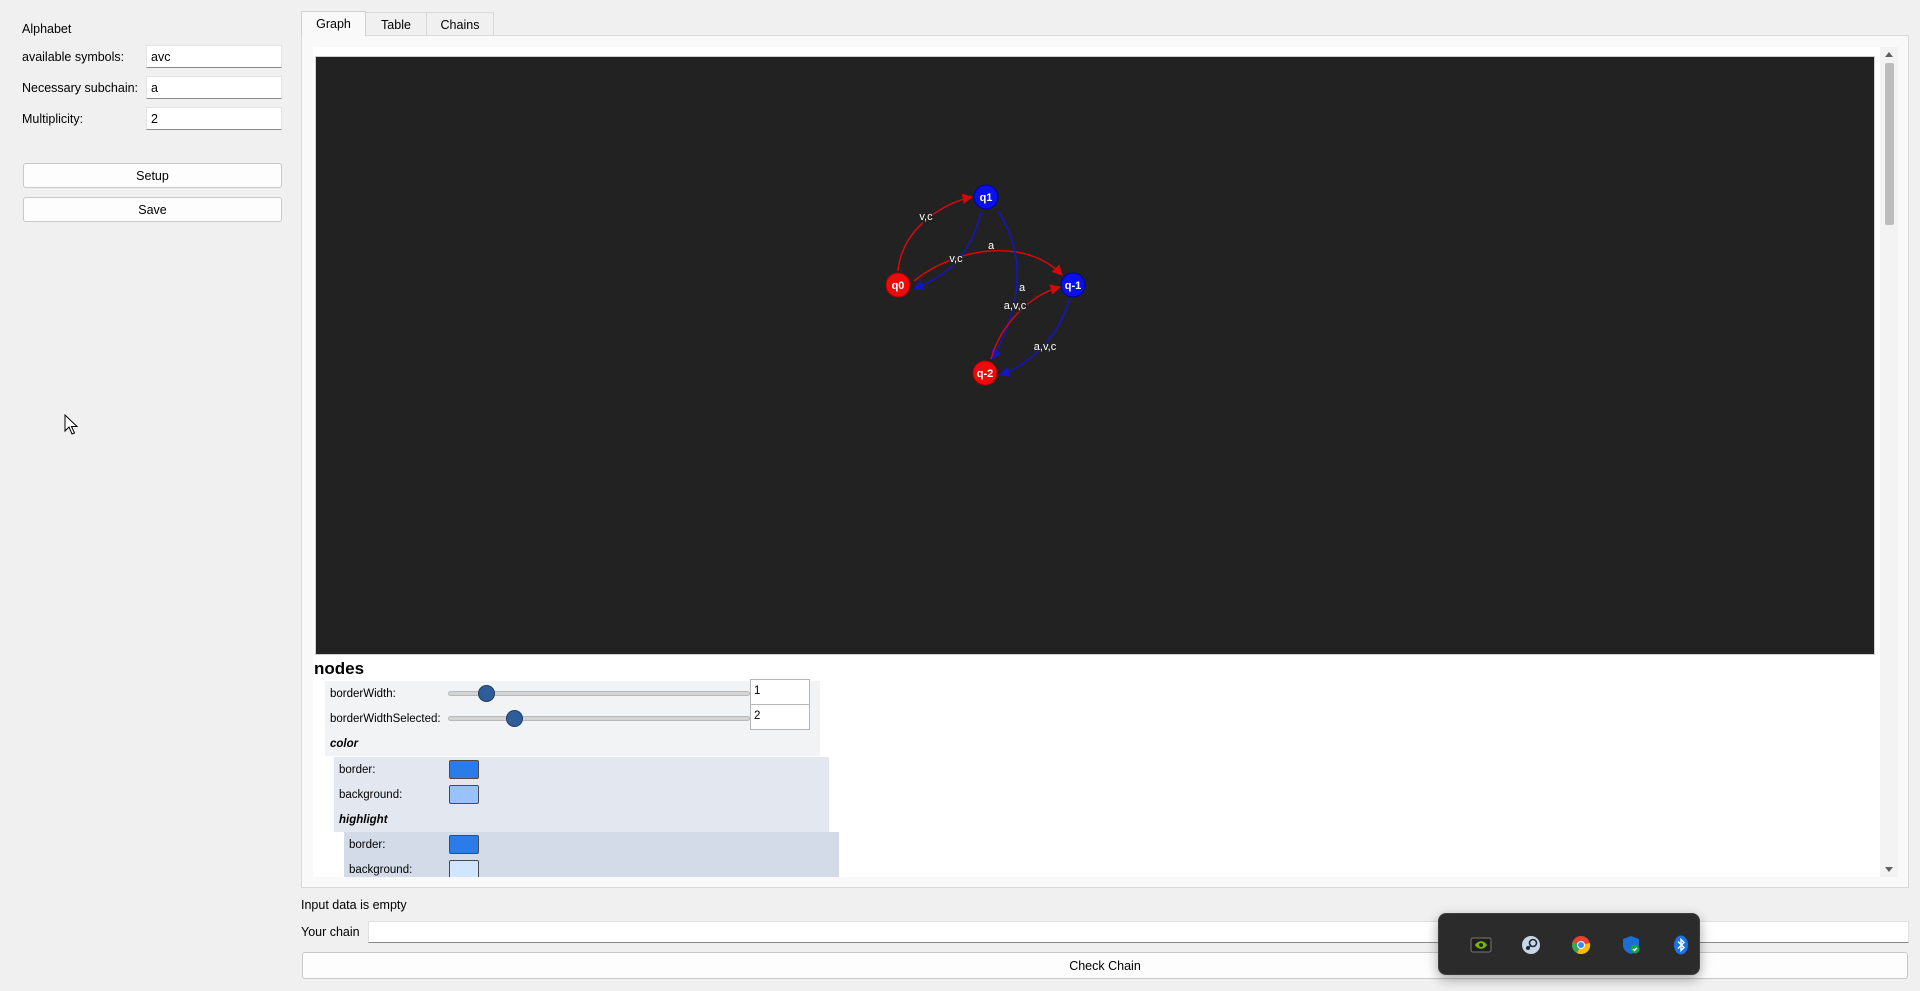  I want to click on setup-button: Setup, so click(152, 175).